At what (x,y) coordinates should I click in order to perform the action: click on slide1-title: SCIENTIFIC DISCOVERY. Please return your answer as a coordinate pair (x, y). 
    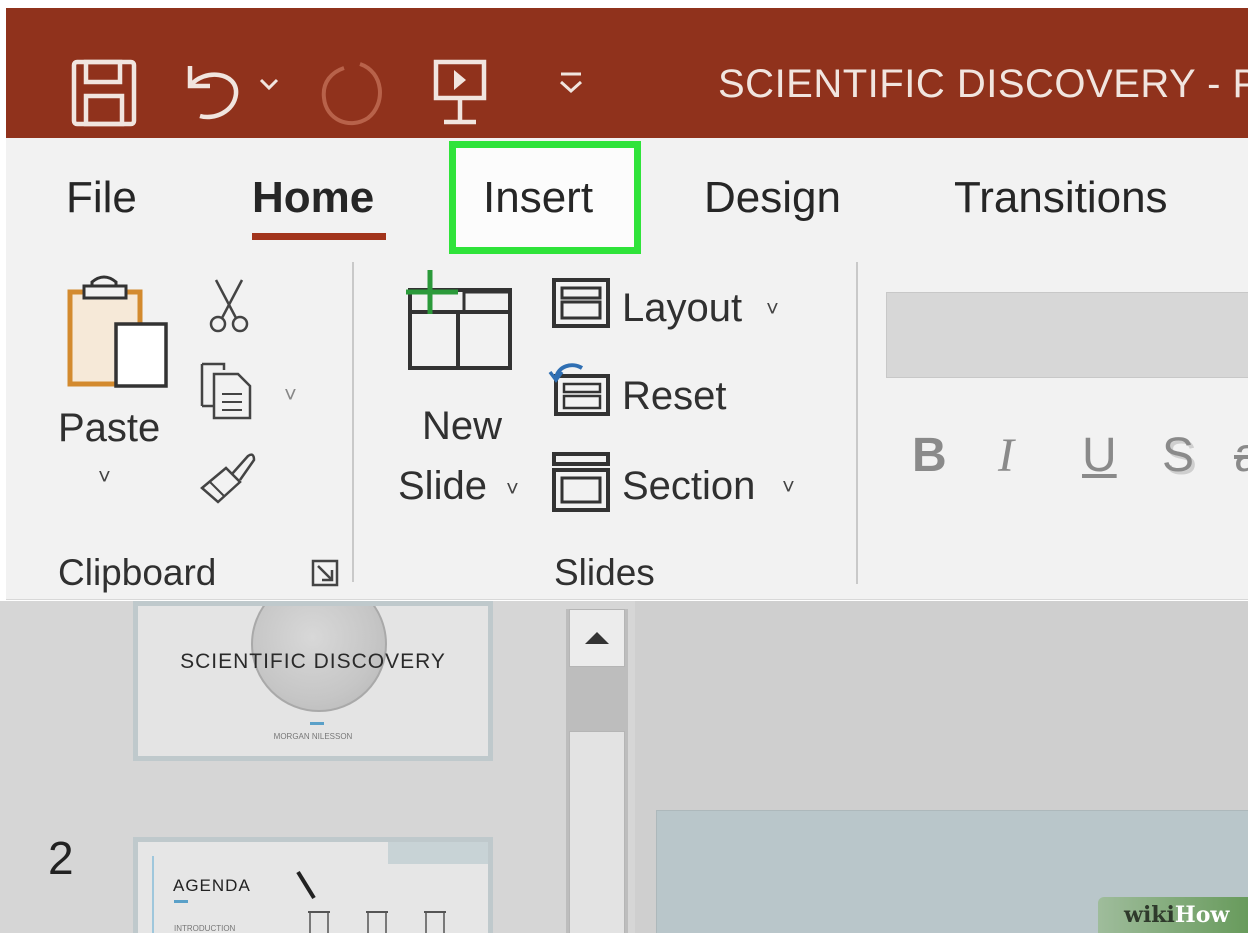
    Looking at the image, I should click on (313, 661).